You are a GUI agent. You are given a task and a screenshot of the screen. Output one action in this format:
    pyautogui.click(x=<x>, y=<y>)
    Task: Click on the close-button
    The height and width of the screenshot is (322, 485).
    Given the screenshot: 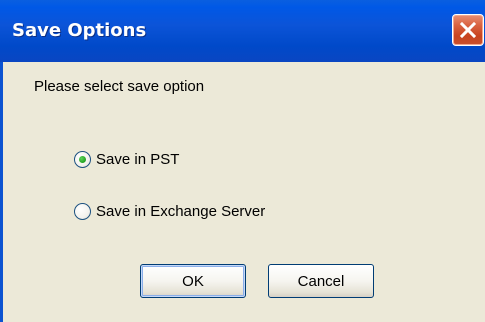 What is the action you would take?
    pyautogui.click(x=468, y=30)
    